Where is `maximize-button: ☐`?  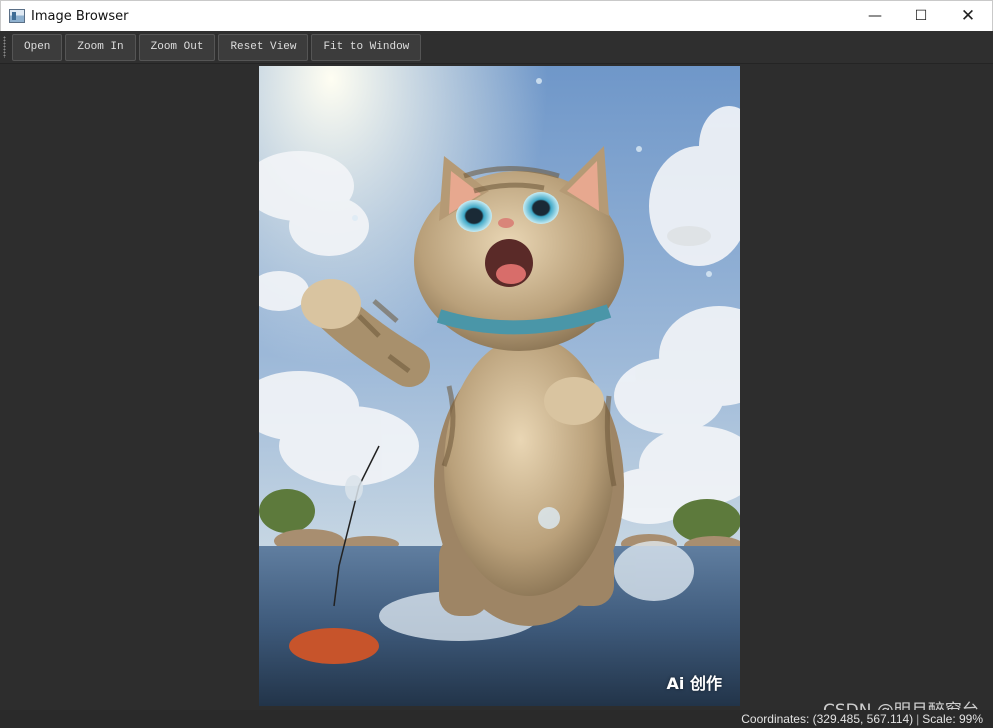
maximize-button: ☐ is located at coordinates (921, 16).